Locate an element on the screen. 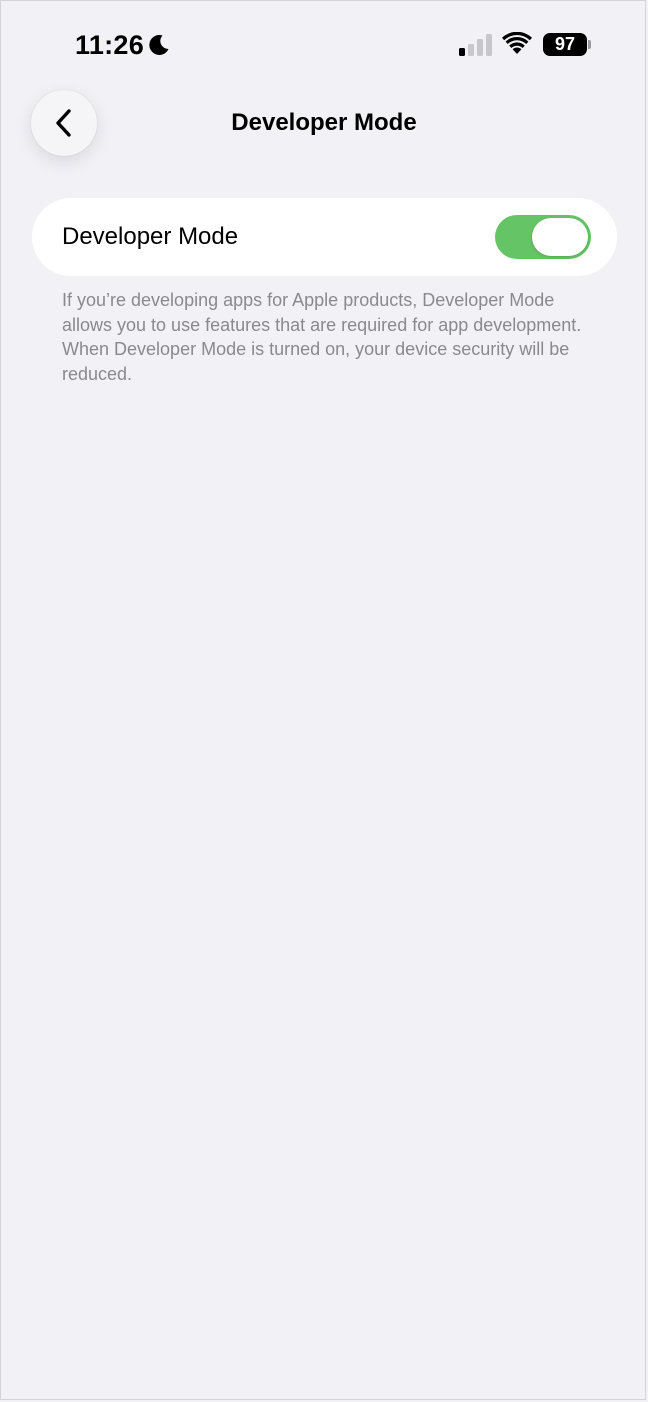 This screenshot has width=648, height=1402. developer-mode-toggle is located at coordinates (543, 237).